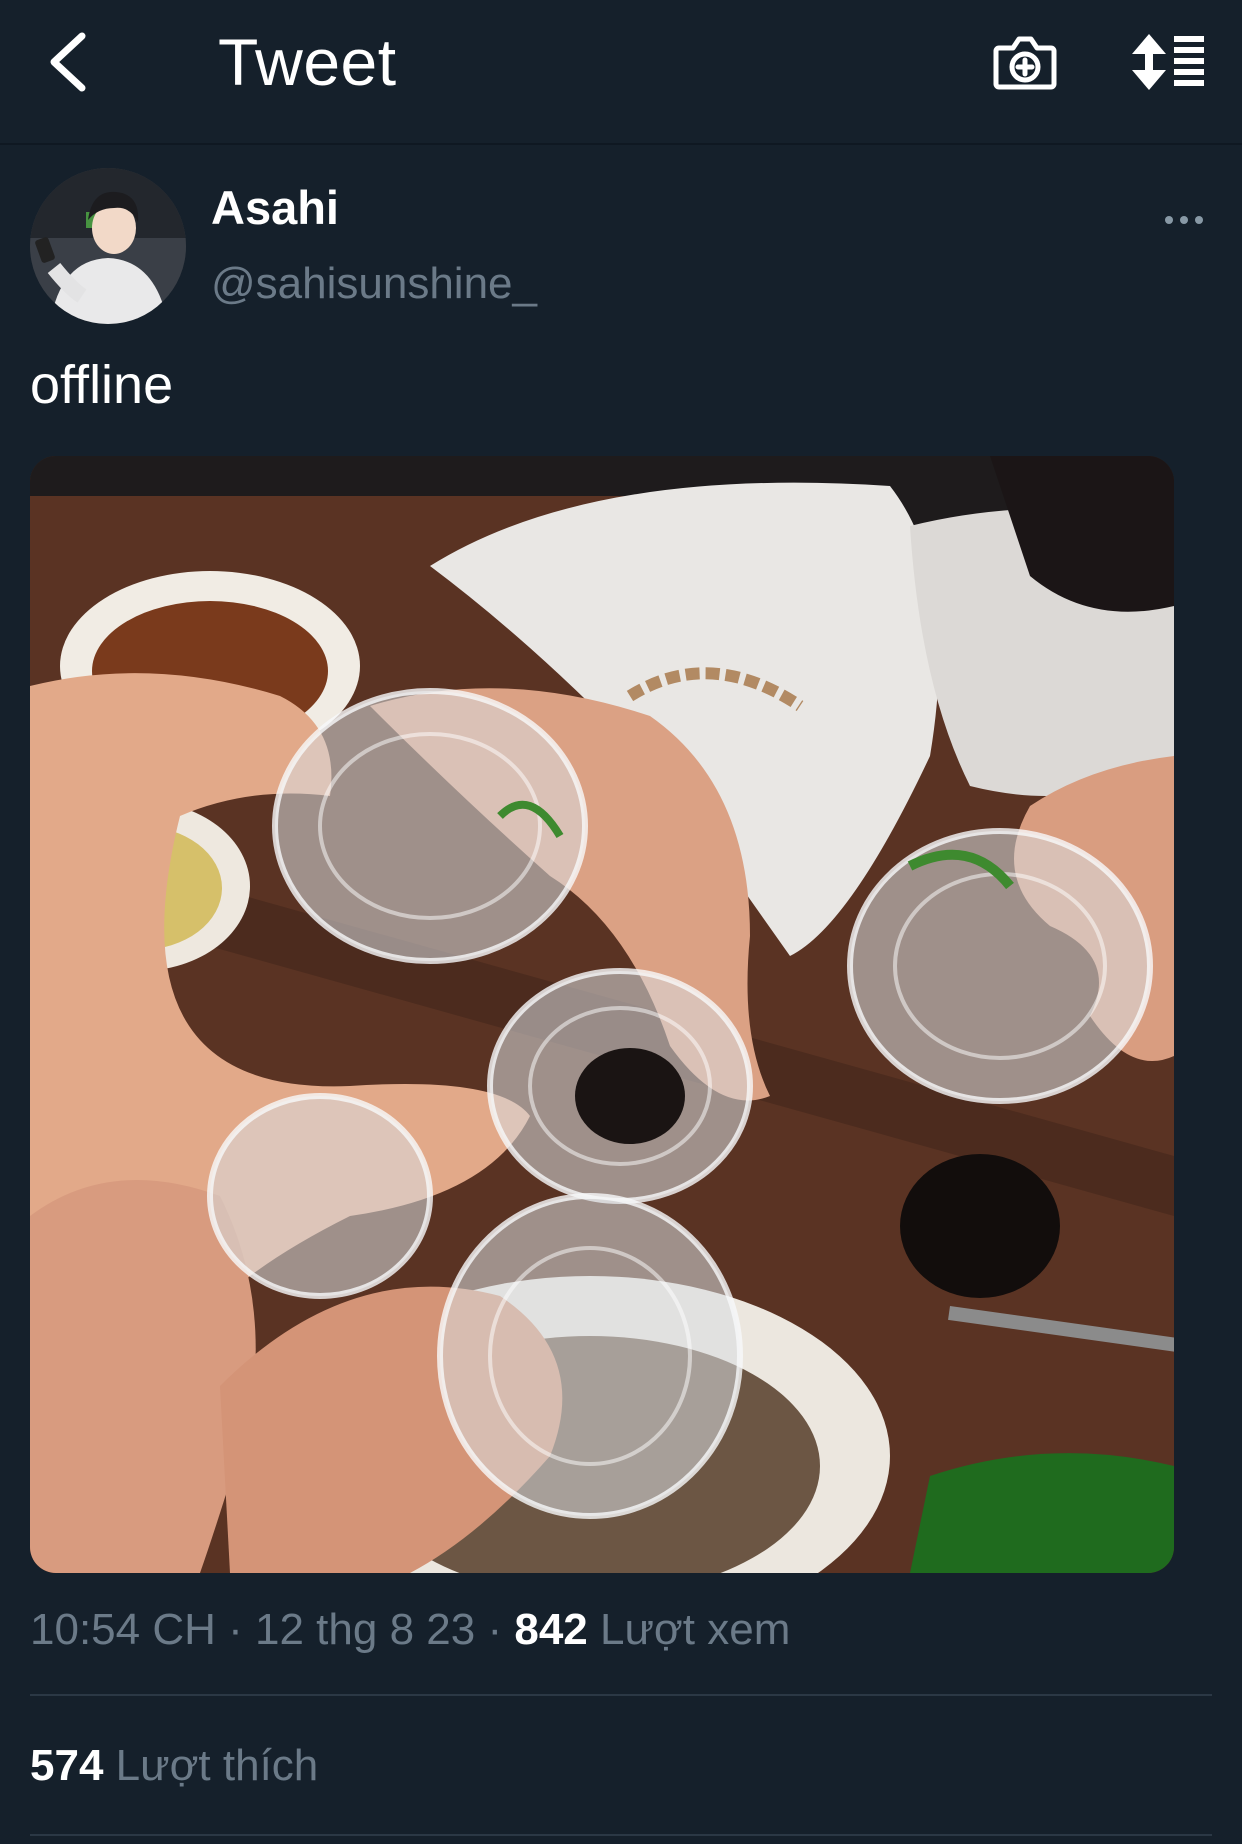  I want to click on likes-stat: 574 Lượt thích, so click(174, 1766).